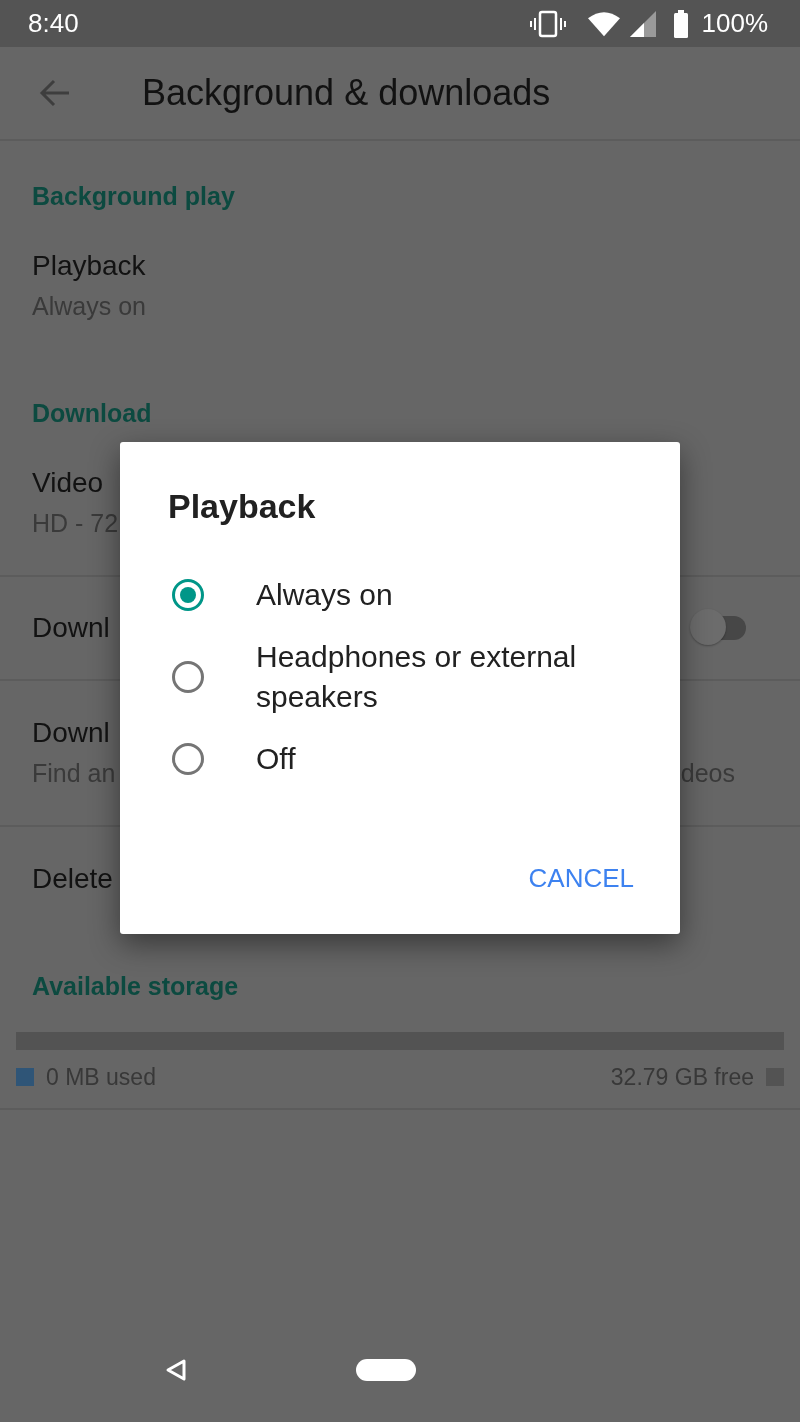 The image size is (800, 1422). Describe the element at coordinates (445, 677) in the screenshot. I see `option-label: Headphones or external speakers` at that location.